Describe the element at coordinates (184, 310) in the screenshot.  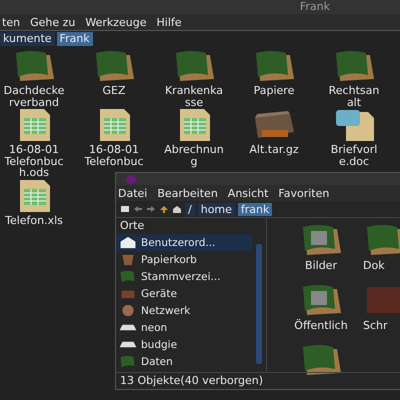
I see `sidebar-item: Netzwerk` at that location.